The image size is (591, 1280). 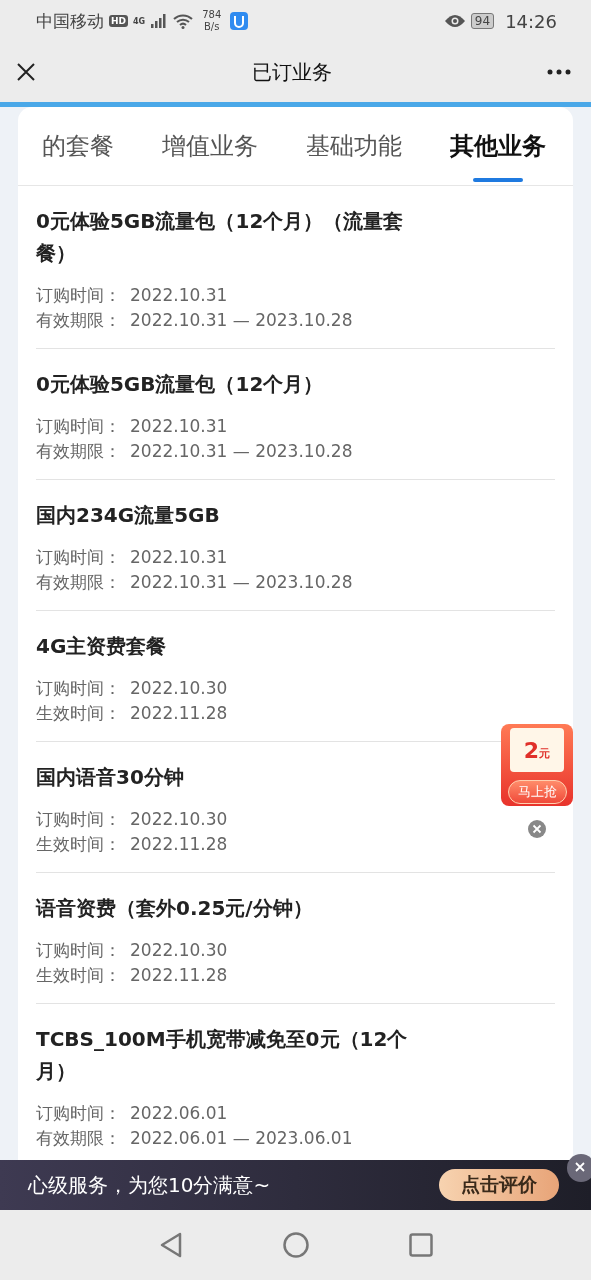 What do you see at coordinates (70, 21) in the screenshot?
I see `carrier-name: 中国移动` at bounding box center [70, 21].